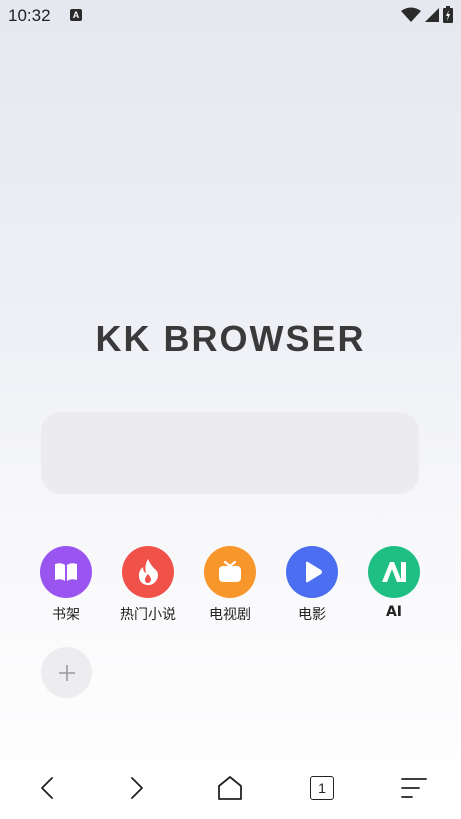 The image size is (461, 819). I want to click on shortcut-hot-novels: 热门小说, so click(148, 585).